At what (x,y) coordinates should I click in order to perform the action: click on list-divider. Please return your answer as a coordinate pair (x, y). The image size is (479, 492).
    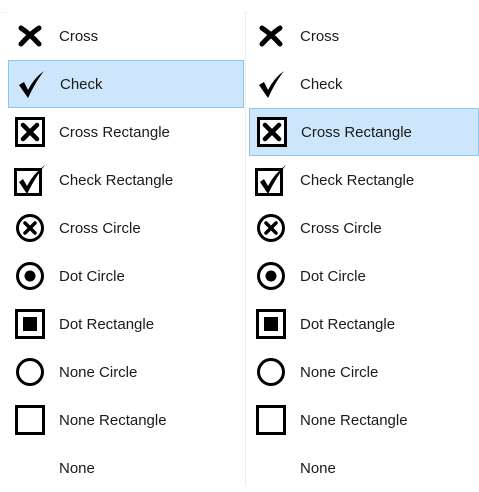
    Looking at the image, I should click on (245, 249).